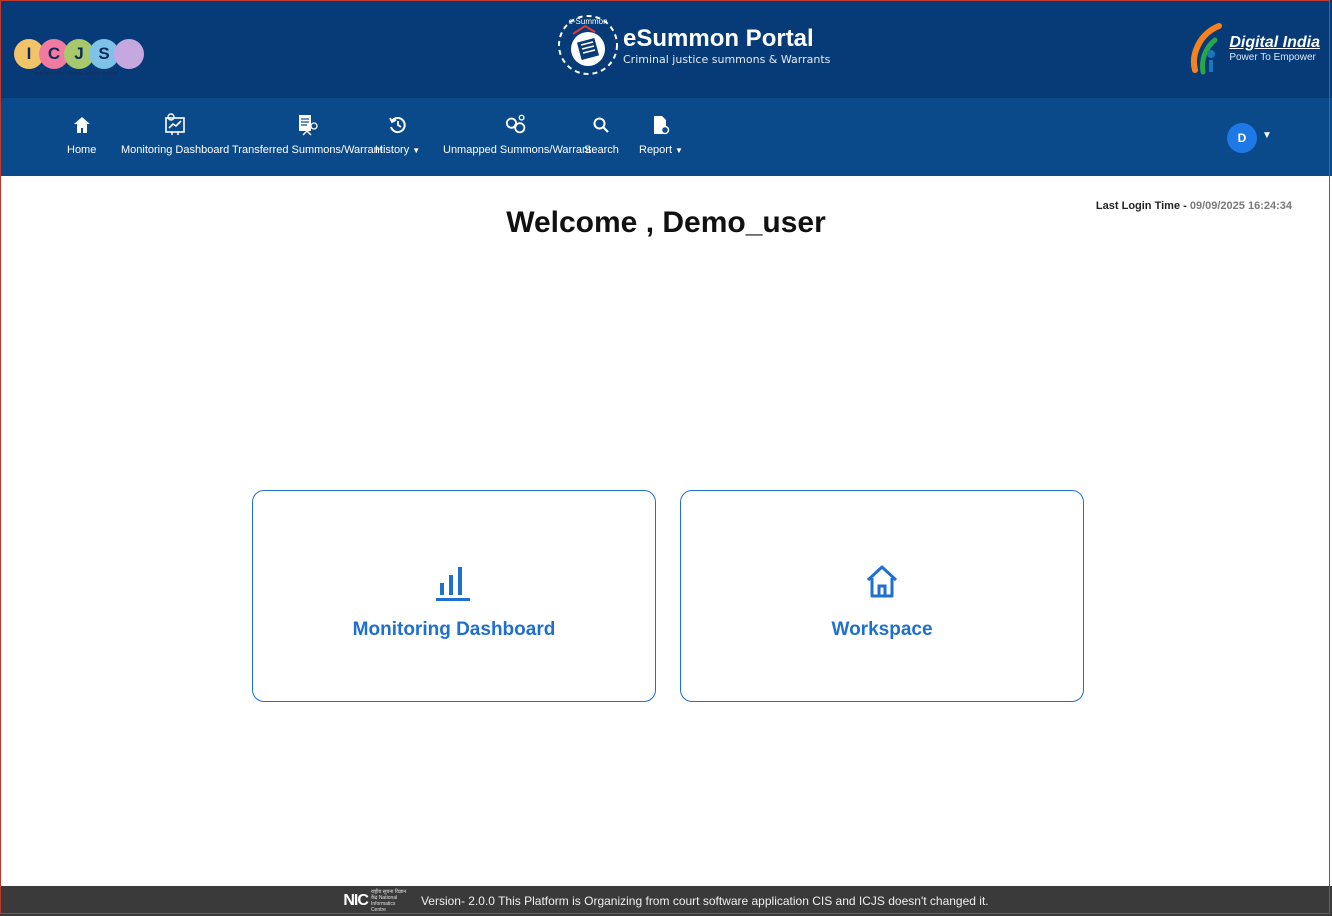 This screenshot has width=1332, height=916. I want to click on history-icon, so click(398, 125).